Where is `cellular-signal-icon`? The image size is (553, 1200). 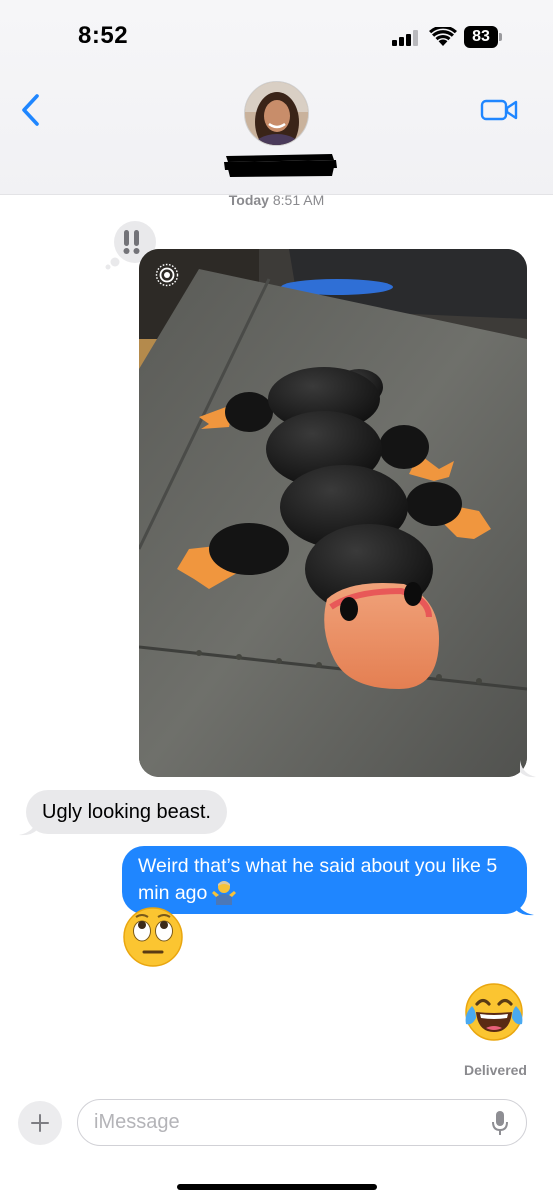
cellular-signal-icon is located at coordinates (407, 38).